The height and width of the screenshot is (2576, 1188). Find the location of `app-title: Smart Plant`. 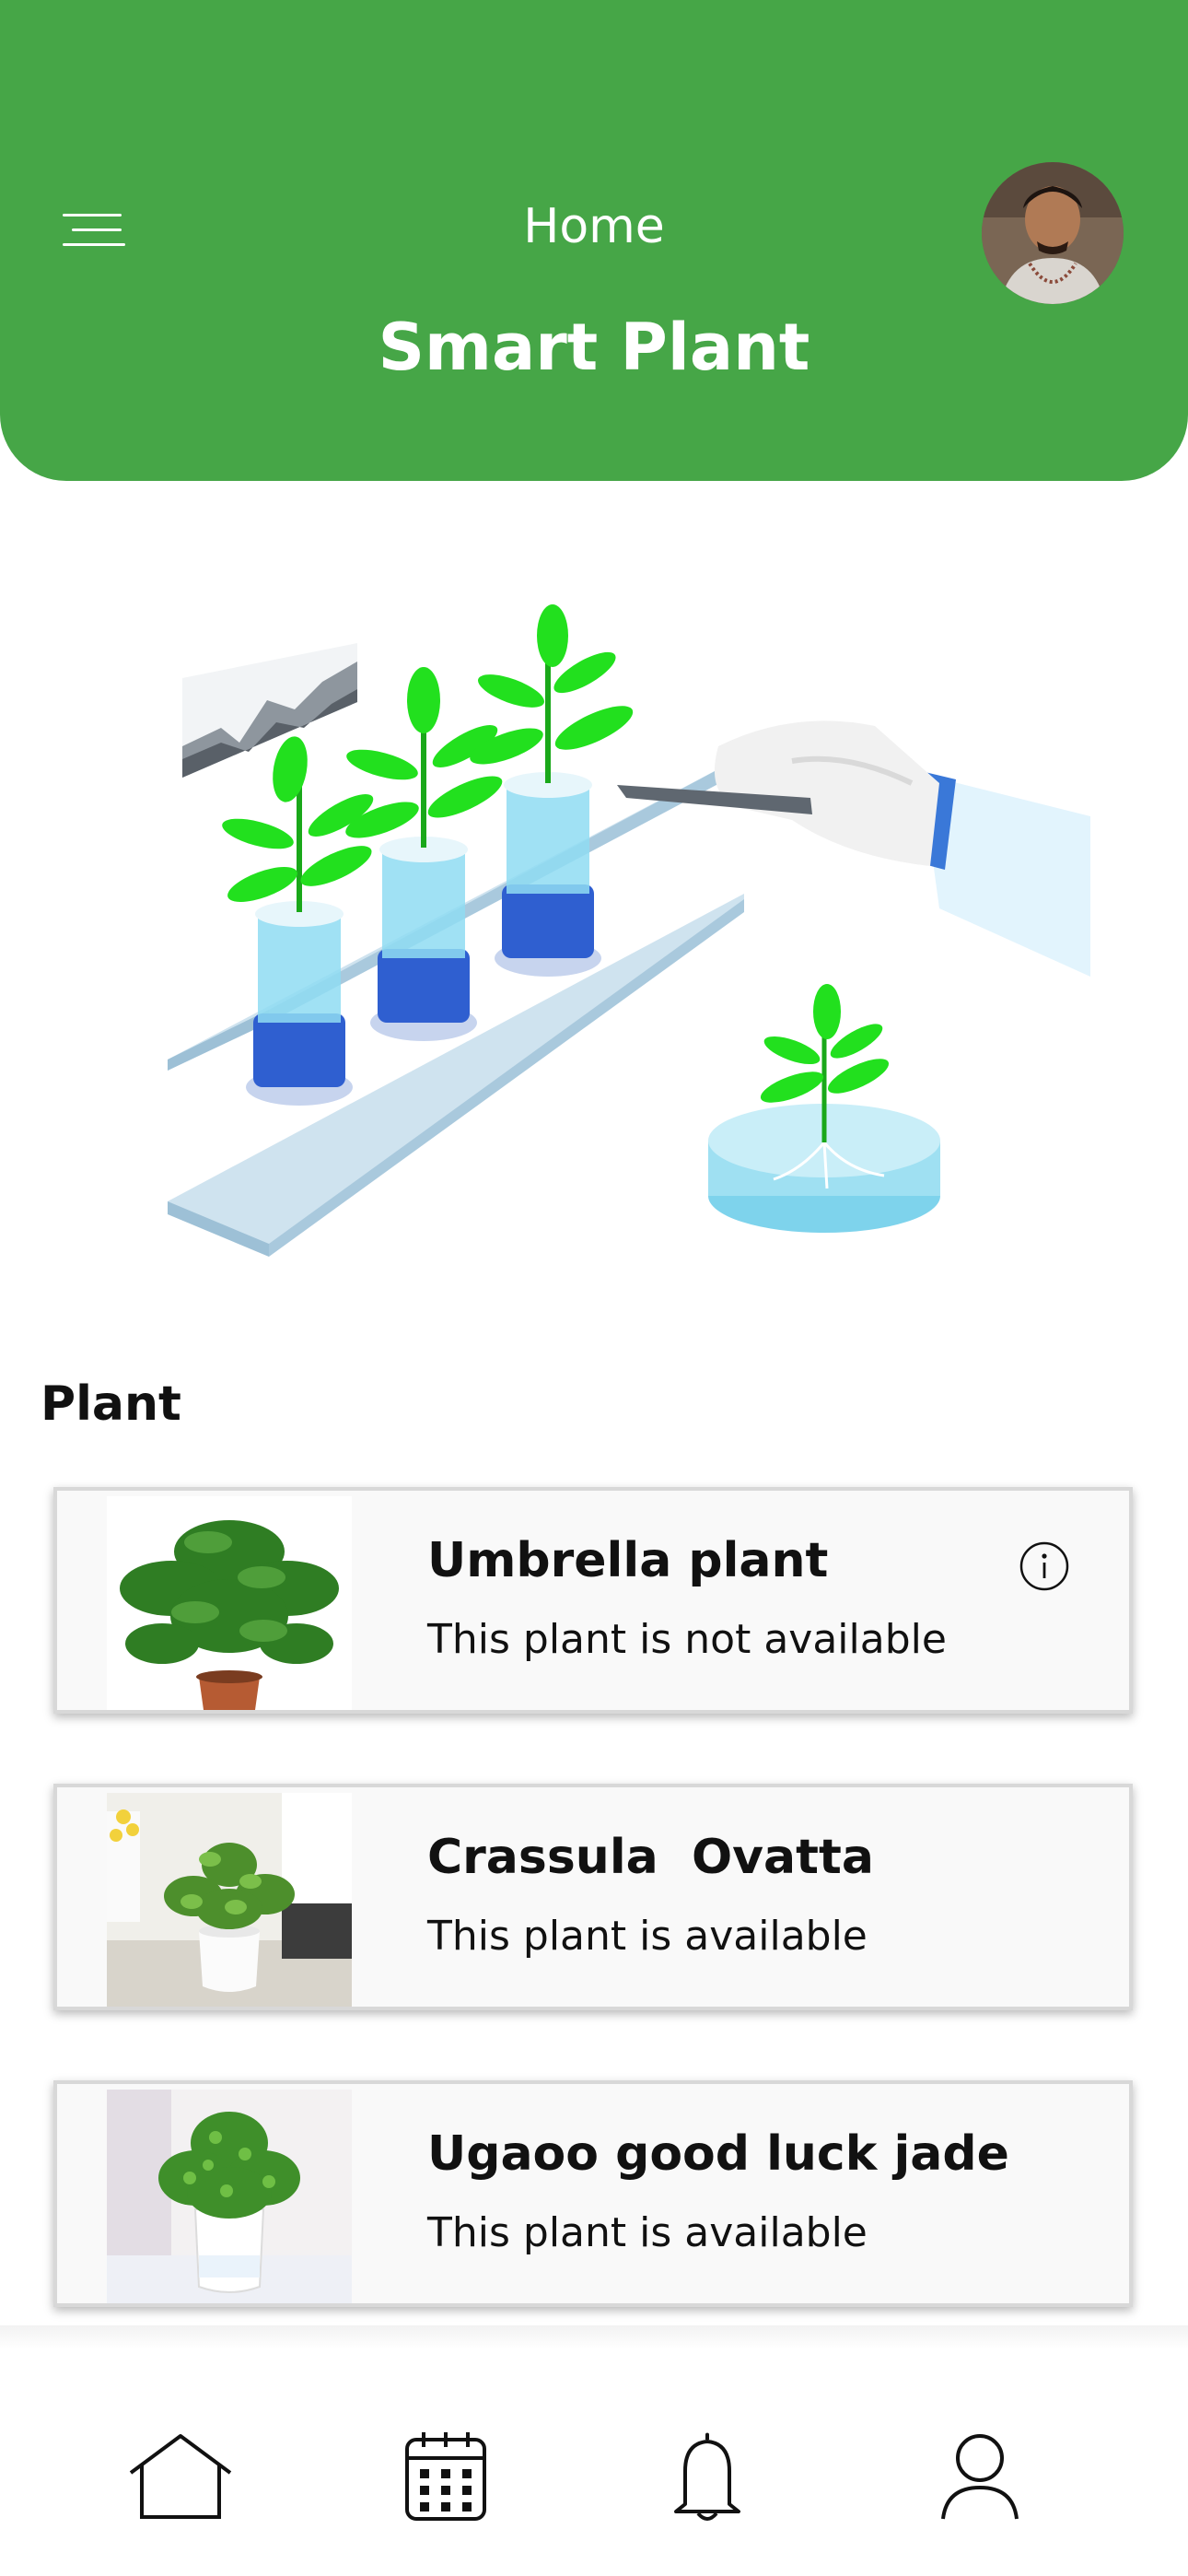

app-title: Smart Plant is located at coordinates (594, 347).